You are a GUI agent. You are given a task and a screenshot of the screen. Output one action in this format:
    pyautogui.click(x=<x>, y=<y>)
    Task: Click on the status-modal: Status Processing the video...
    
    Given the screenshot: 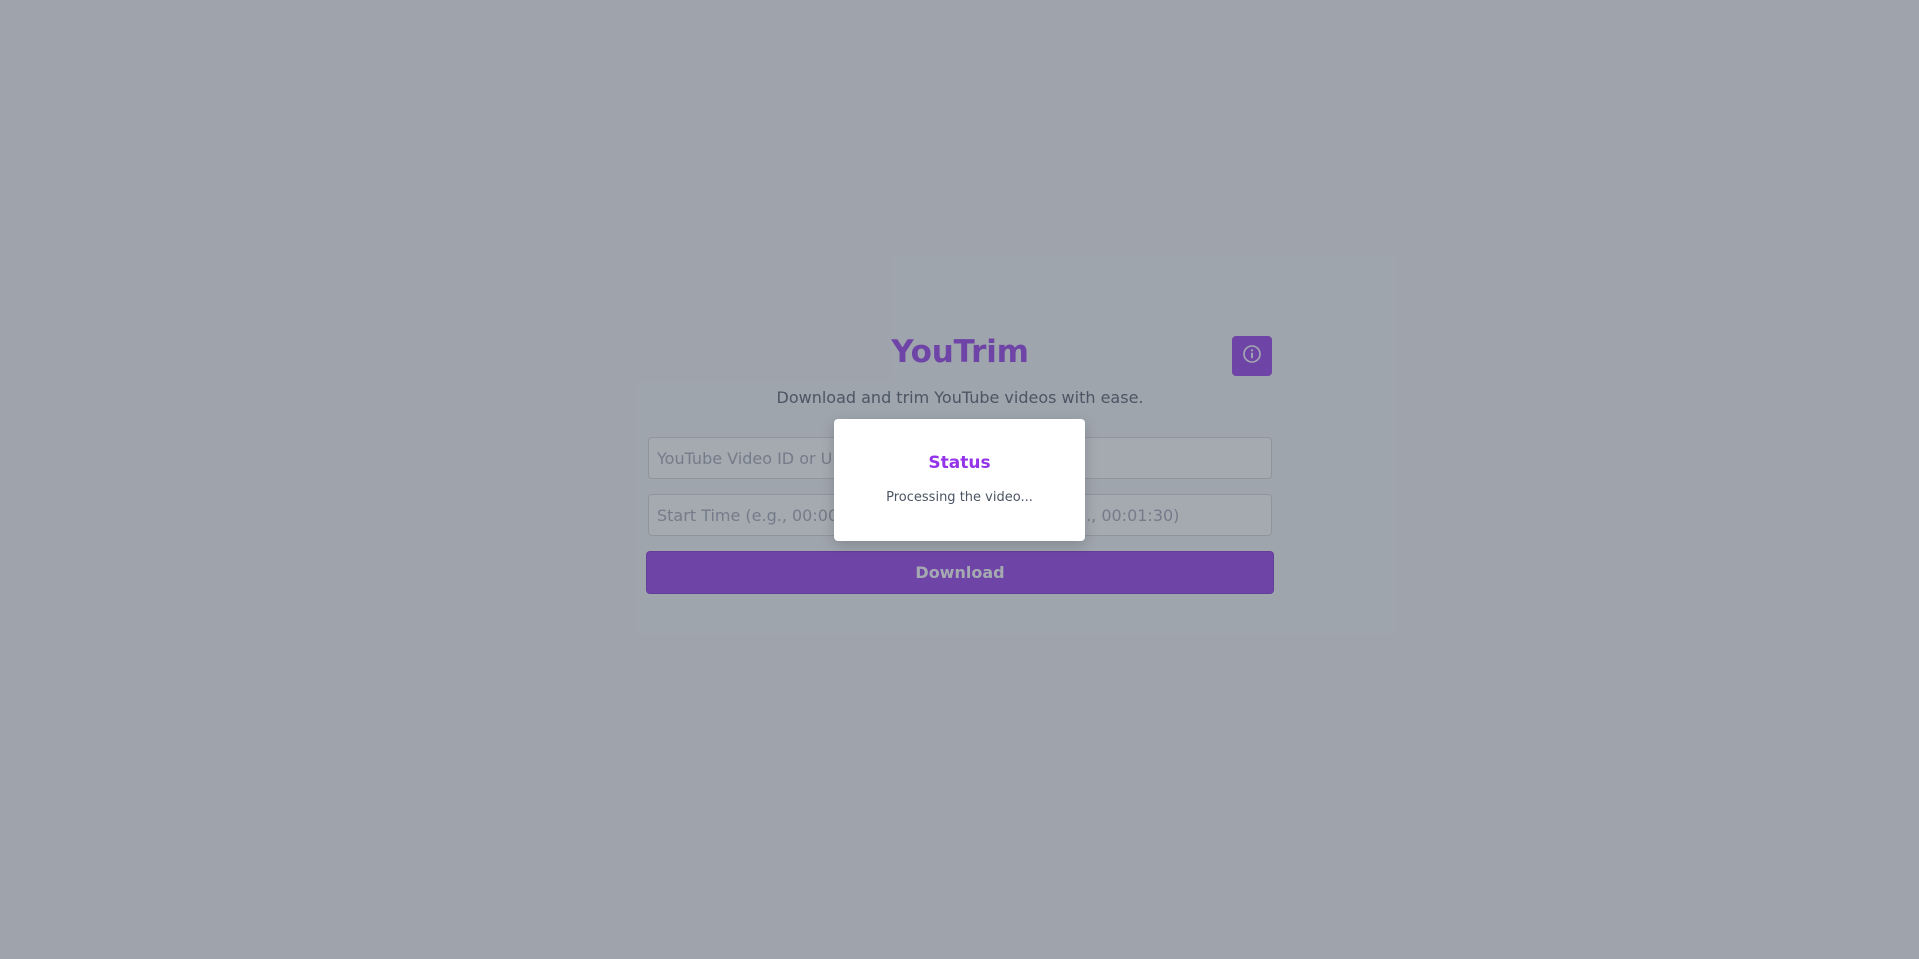 What is the action you would take?
    pyautogui.click(x=959, y=480)
    